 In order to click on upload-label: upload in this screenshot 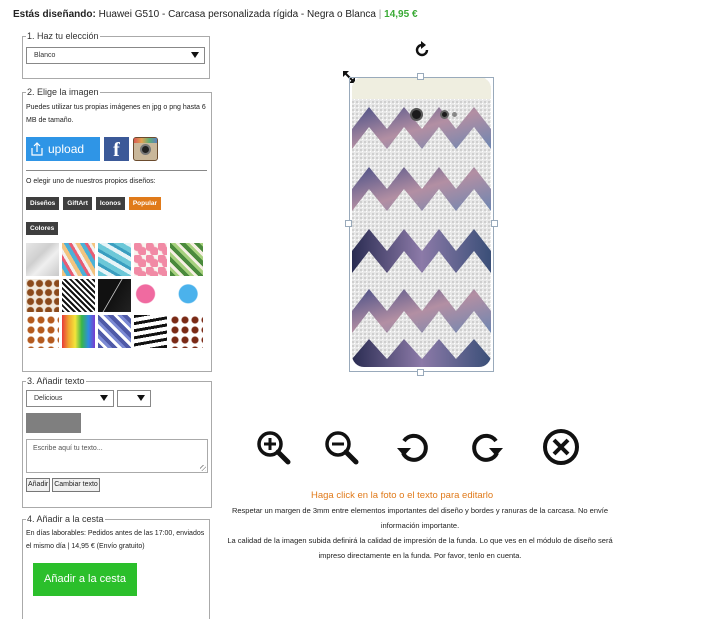, I will do `click(66, 149)`.